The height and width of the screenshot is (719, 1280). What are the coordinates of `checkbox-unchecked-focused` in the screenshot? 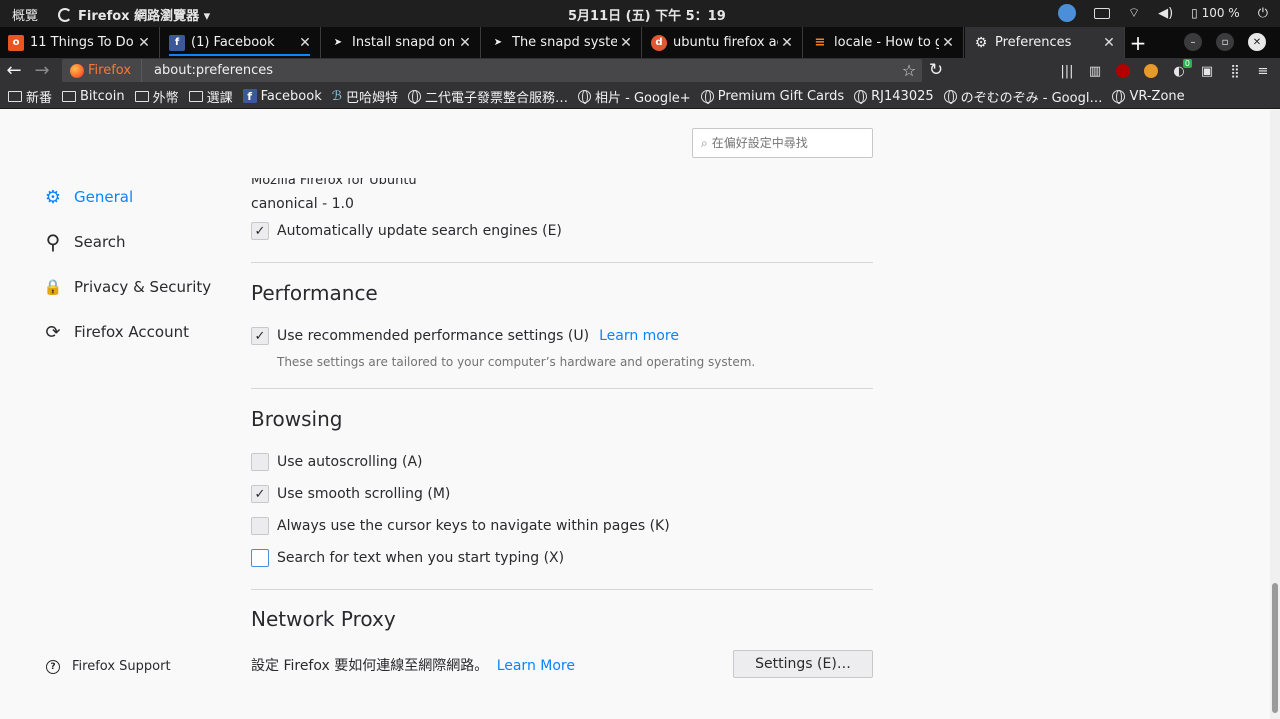 It's located at (260, 558).